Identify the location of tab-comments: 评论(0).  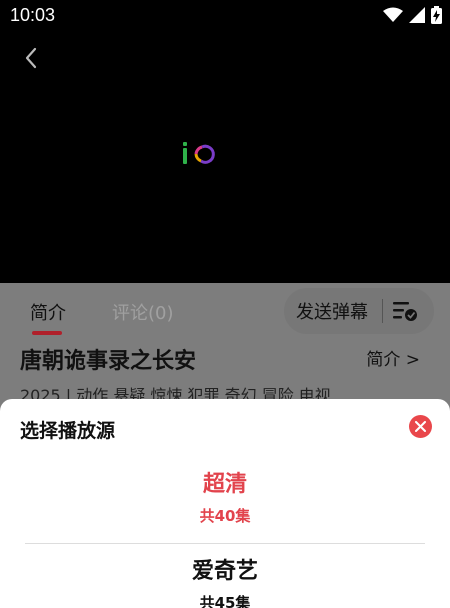
(143, 312).